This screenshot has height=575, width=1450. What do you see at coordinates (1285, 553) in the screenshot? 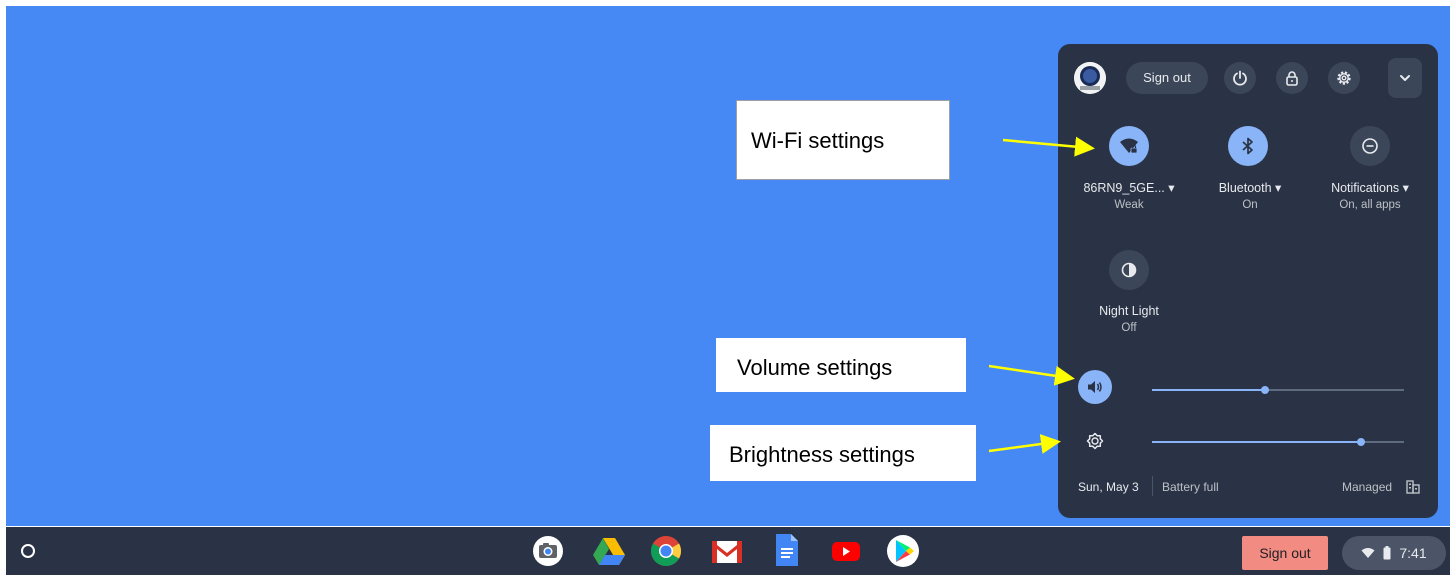
I see `shelf-sign-out-button: Sign out` at bounding box center [1285, 553].